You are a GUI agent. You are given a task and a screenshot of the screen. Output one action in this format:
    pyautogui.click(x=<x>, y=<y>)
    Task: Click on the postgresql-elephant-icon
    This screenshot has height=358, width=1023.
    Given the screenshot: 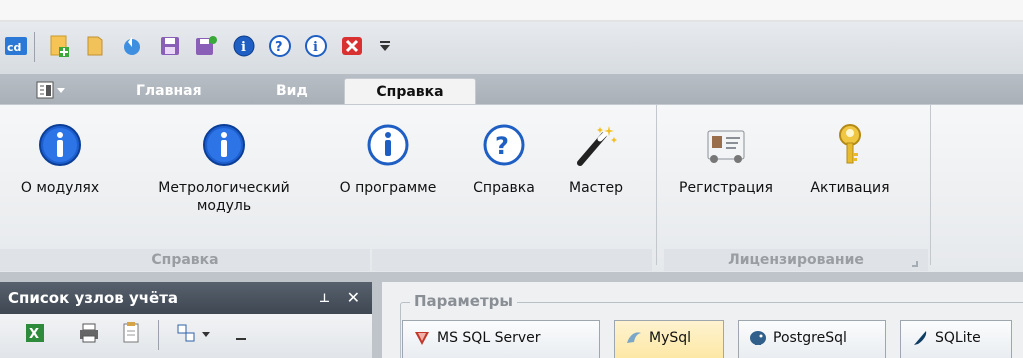 What is the action you would take?
    pyautogui.click(x=758, y=338)
    